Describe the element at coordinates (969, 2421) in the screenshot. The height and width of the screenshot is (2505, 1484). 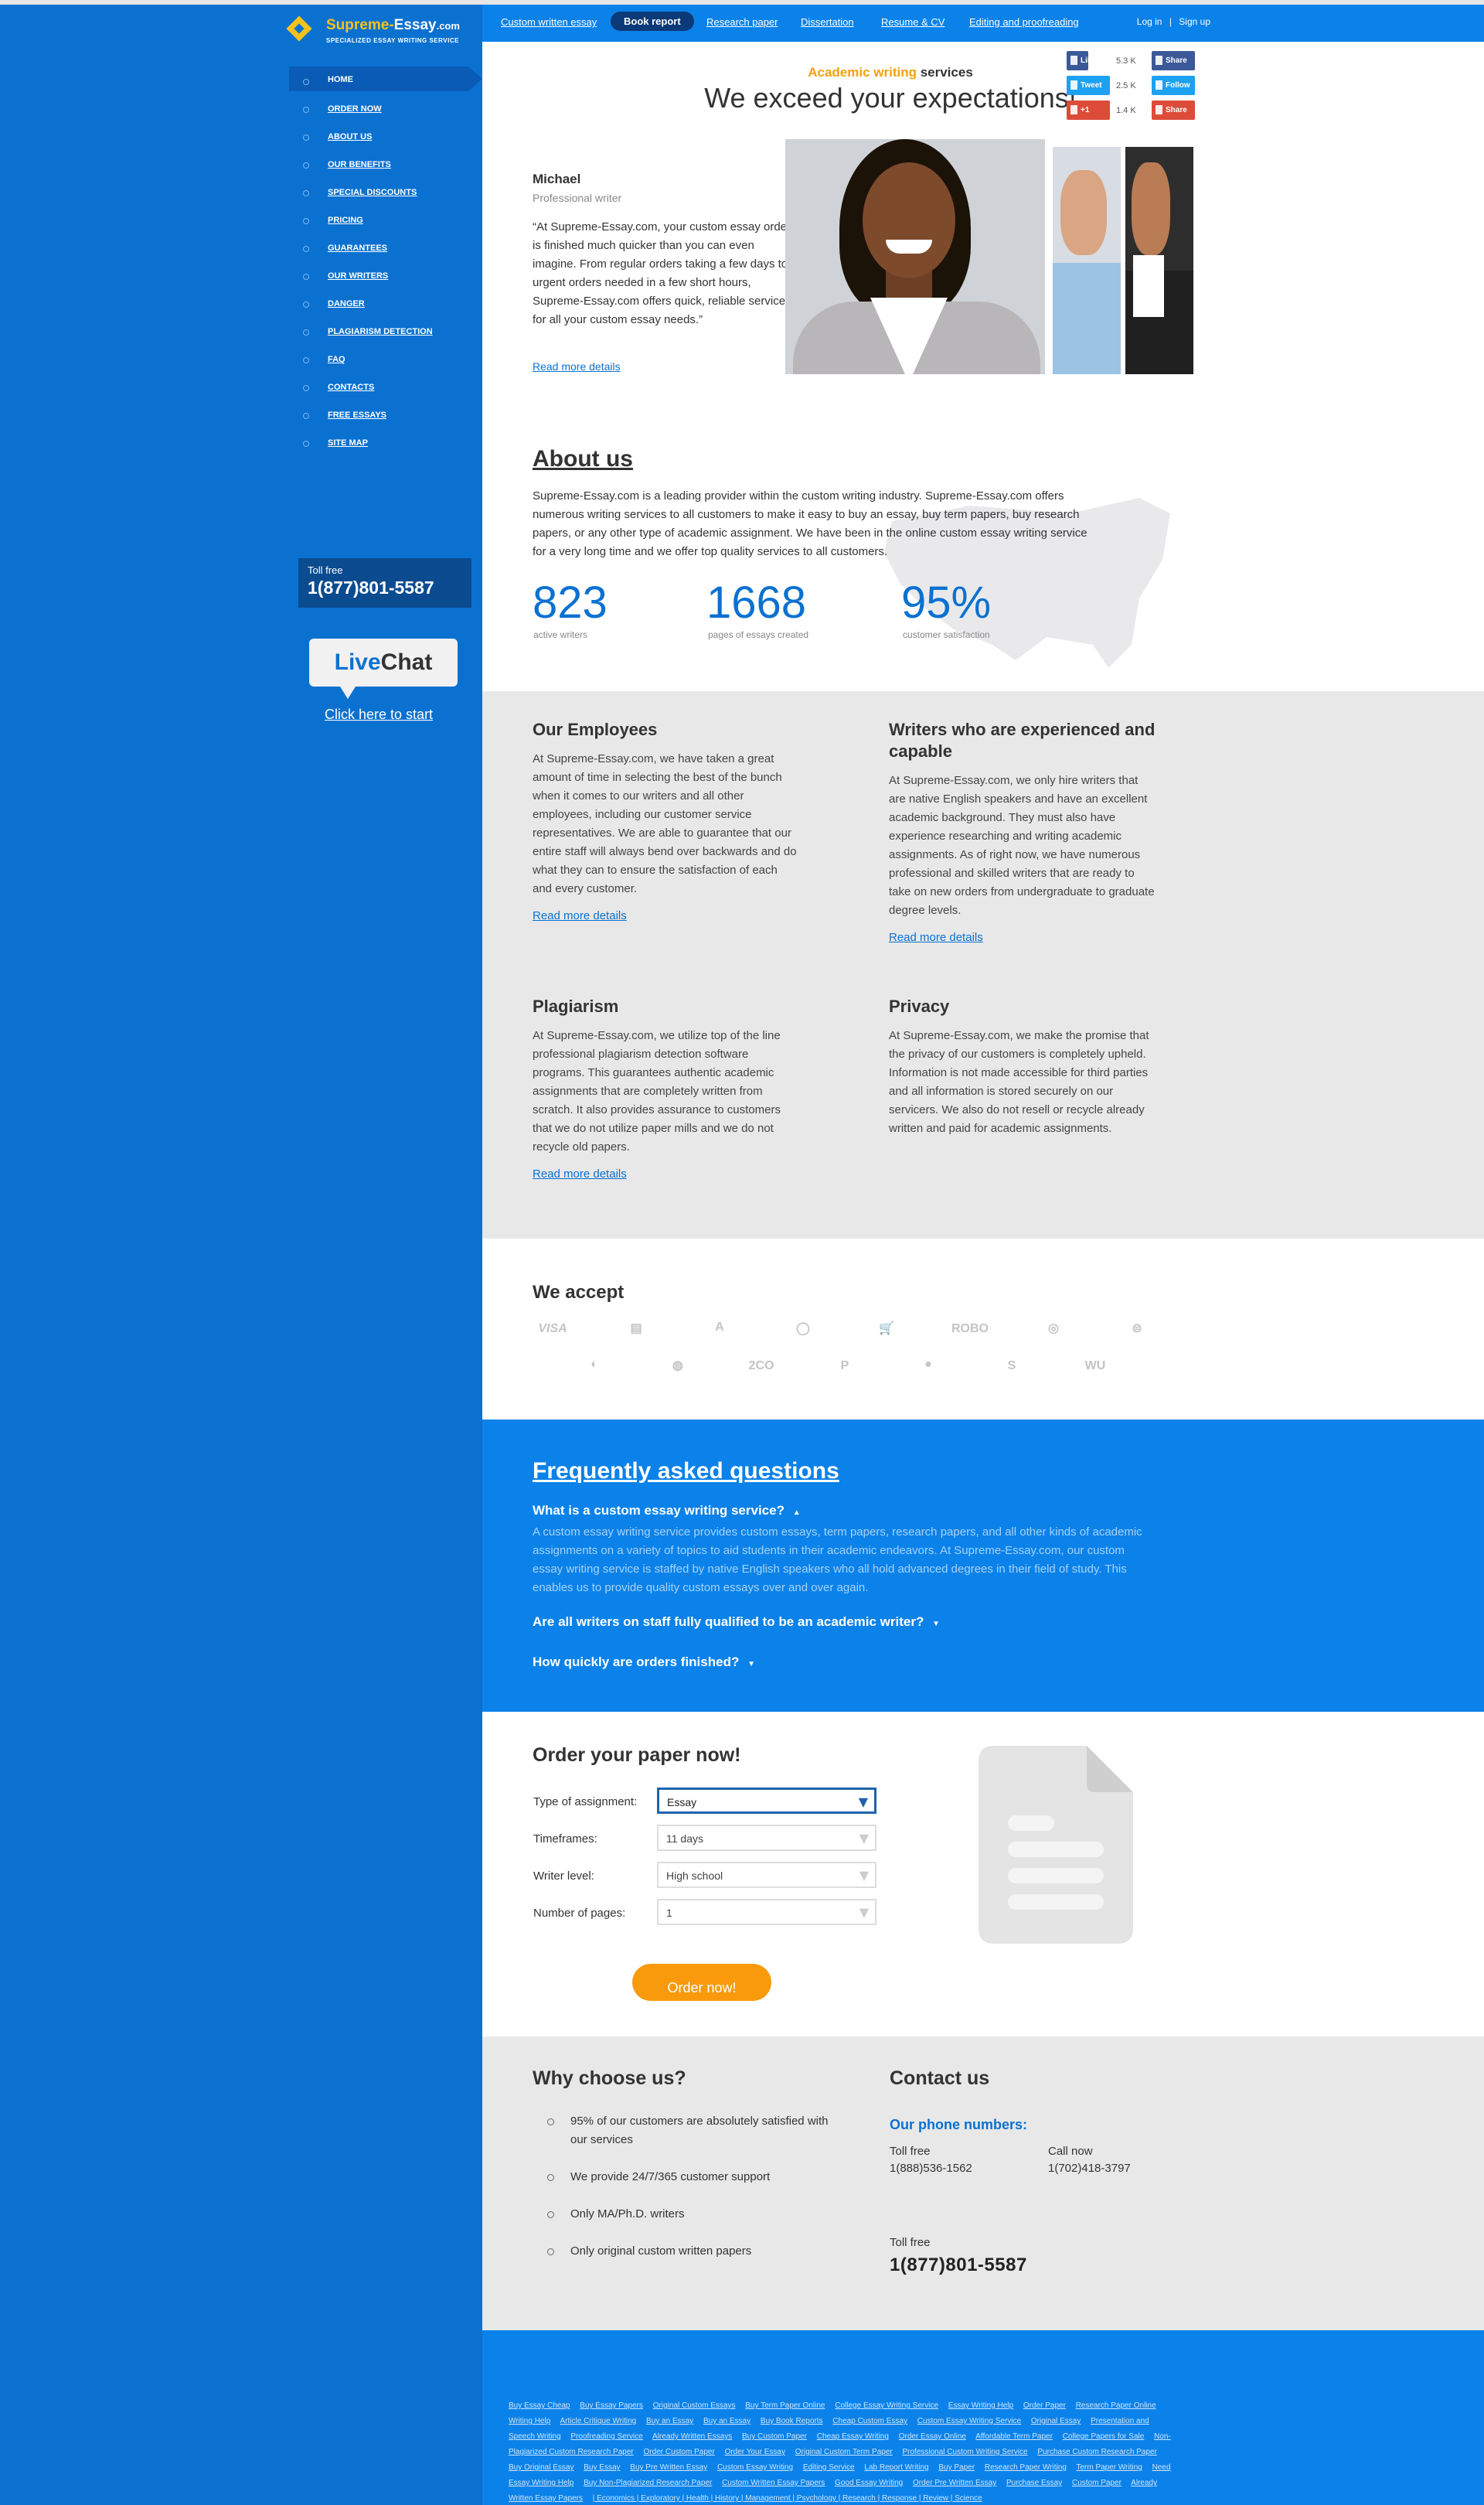
I see `footer-link: Custom Essay Writing Service` at that location.